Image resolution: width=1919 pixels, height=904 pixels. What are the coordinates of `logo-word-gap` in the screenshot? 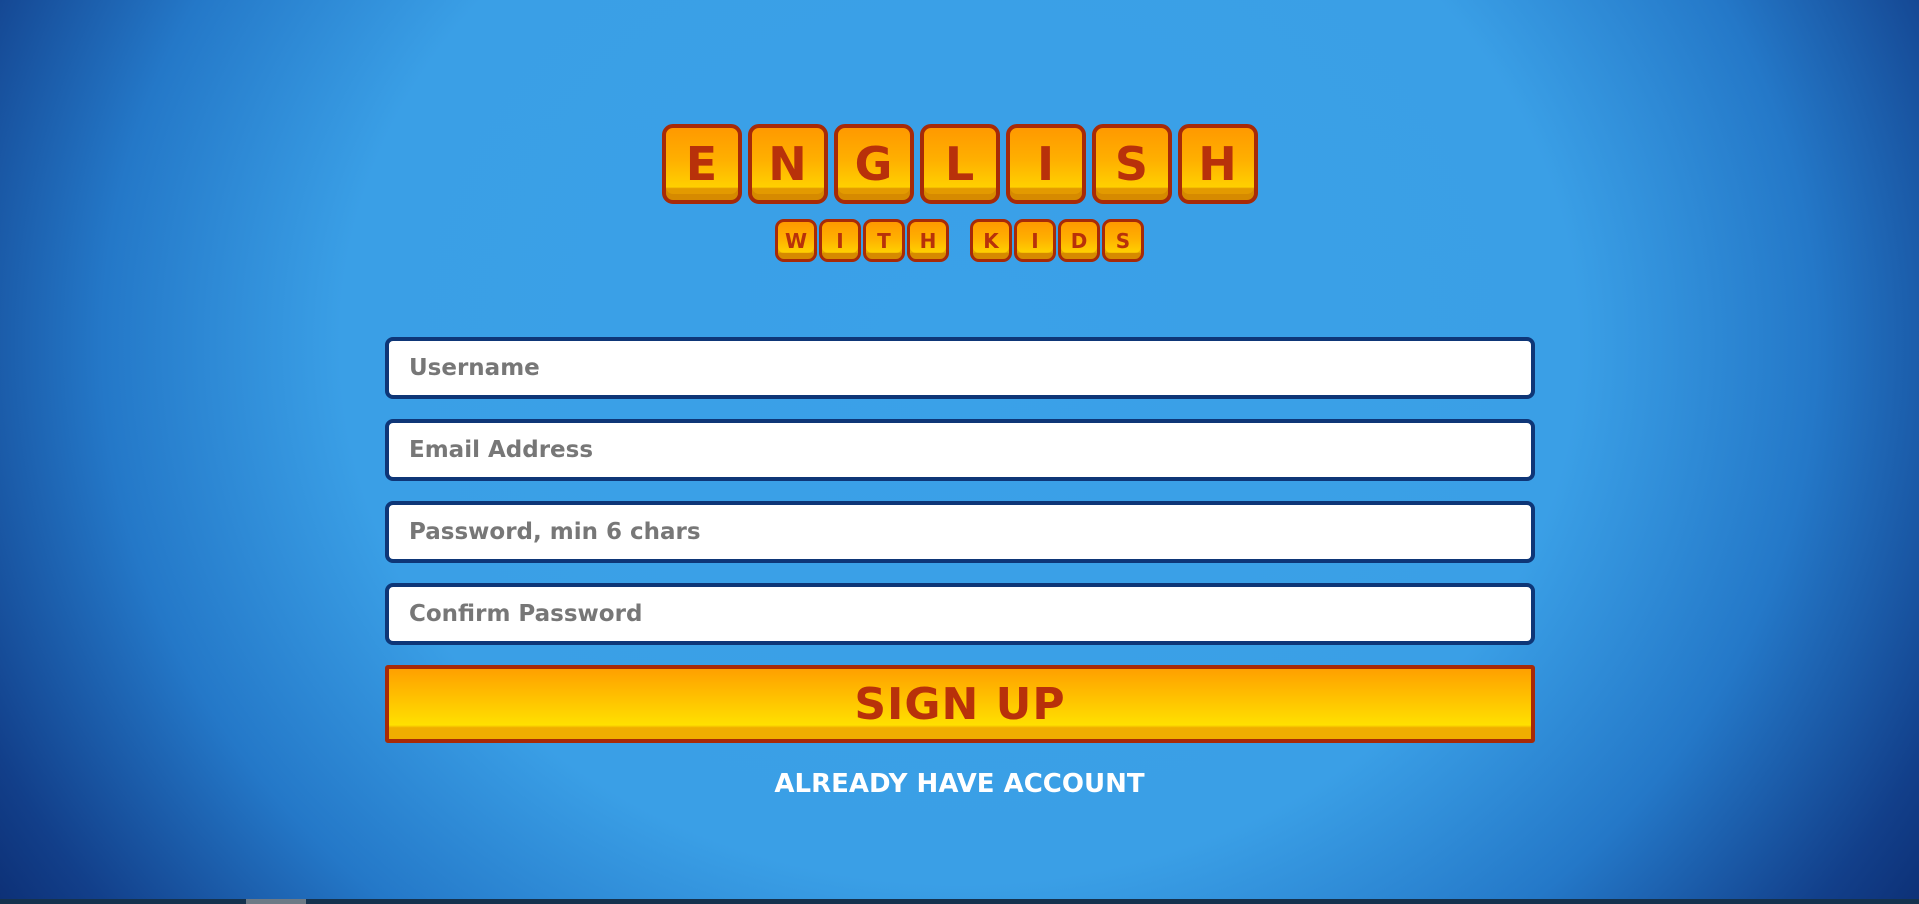 It's located at (959, 240).